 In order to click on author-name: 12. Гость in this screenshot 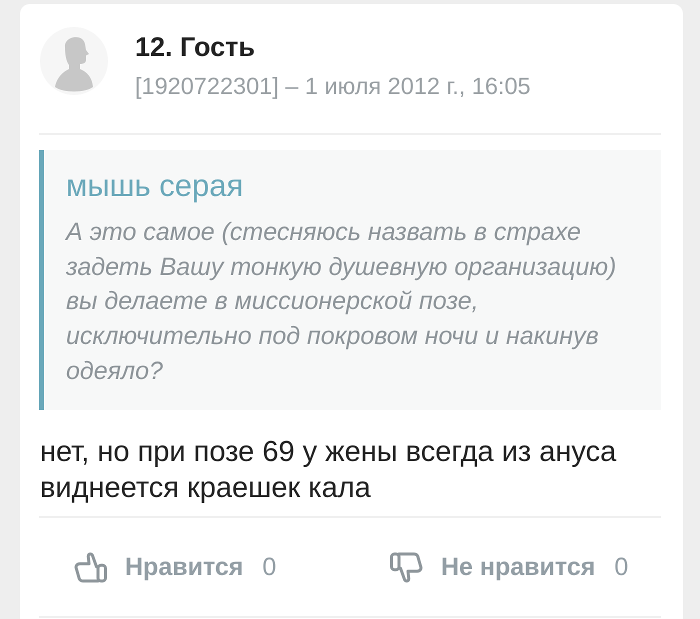, I will do `click(195, 47)`.